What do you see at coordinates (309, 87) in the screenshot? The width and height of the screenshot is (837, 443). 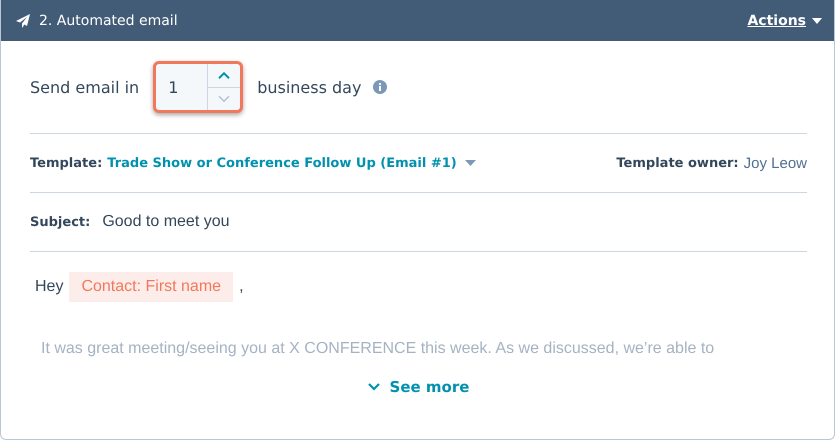 I see `unit-label: business day` at bounding box center [309, 87].